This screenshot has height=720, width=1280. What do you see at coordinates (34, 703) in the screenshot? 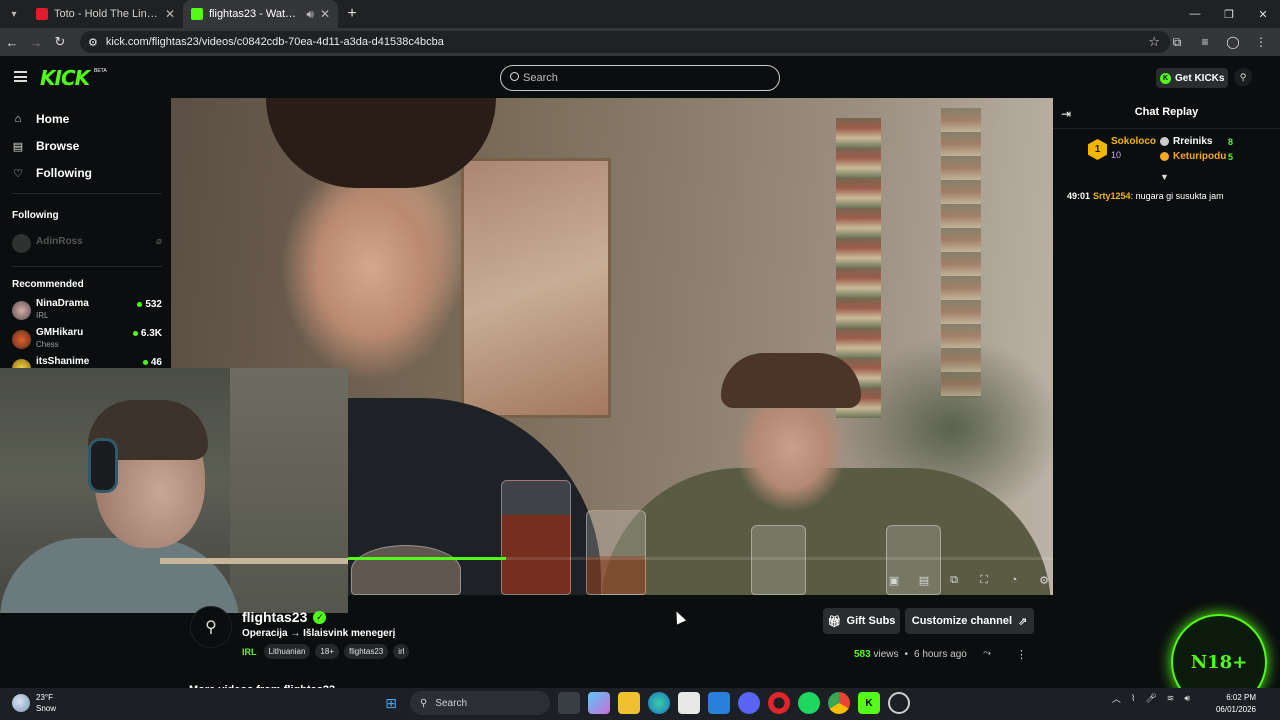
I see `weather-widget: 23°F Snow` at bounding box center [34, 703].